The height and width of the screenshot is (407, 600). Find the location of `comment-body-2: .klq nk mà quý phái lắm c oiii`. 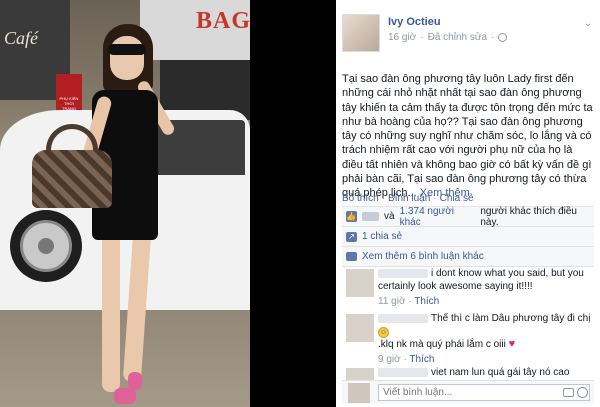

comment-body-2: .klq nk mà quý phái lắm c oiii is located at coordinates (442, 344).